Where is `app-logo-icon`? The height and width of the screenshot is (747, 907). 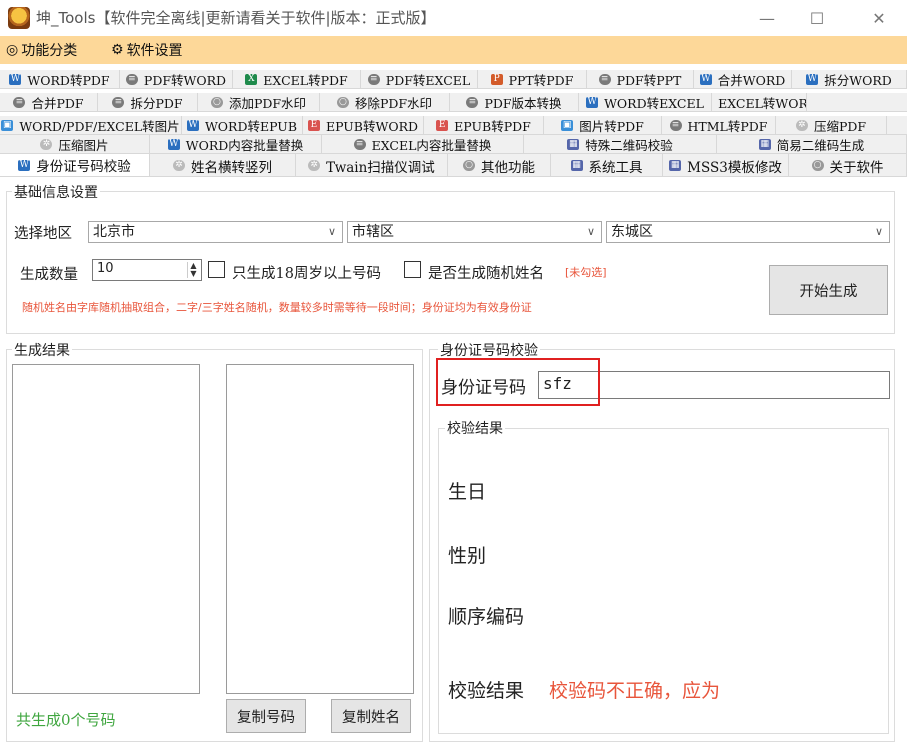 app-logo-icon is located at coordinates (19, 18).